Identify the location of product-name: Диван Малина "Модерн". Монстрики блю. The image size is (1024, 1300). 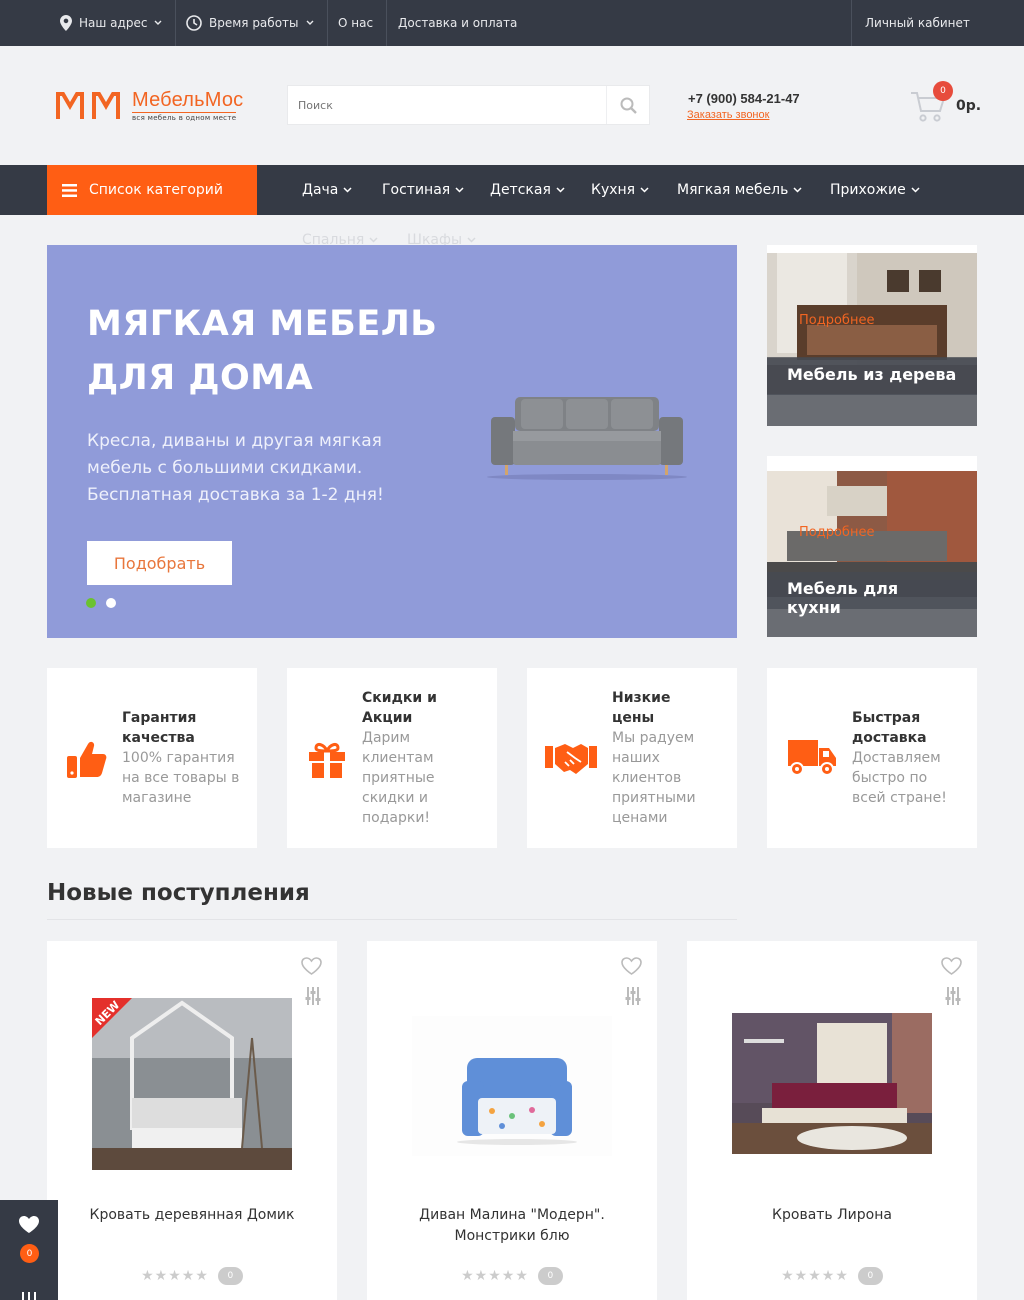
(512, 1226).